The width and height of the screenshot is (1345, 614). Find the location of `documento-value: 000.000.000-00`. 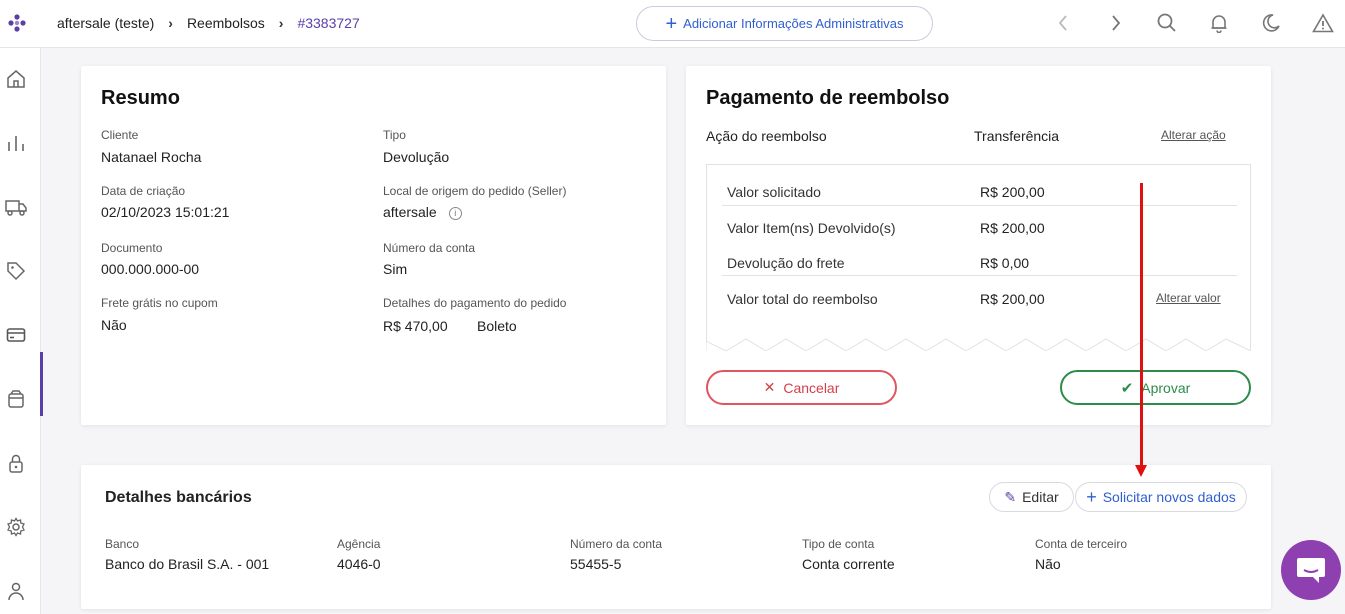

documento-value: 000.000.000-00 is located at coordinates (150, 269).